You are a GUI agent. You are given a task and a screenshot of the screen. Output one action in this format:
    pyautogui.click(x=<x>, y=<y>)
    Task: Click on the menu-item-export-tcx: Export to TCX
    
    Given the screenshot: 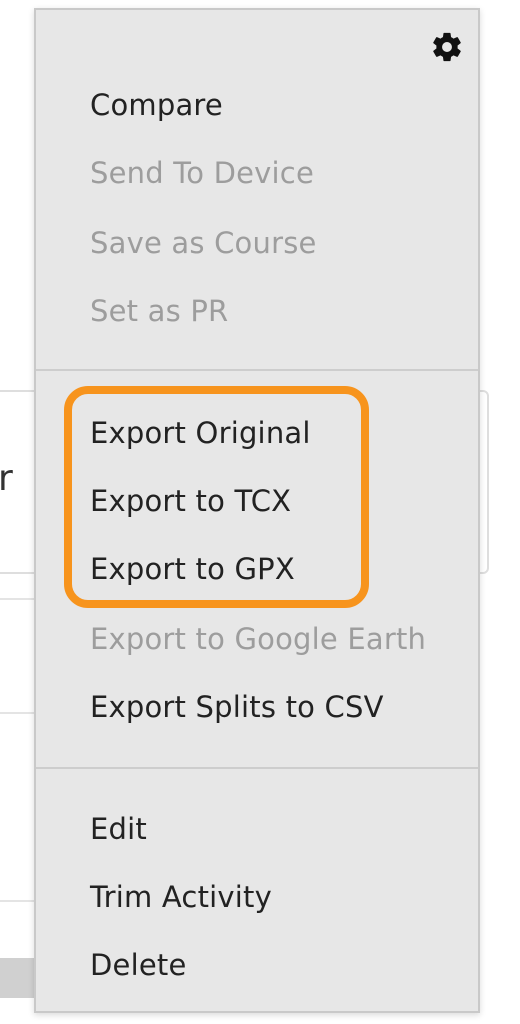 What is the action you would take?
    pyautogui.click(x=190, y=501)
    